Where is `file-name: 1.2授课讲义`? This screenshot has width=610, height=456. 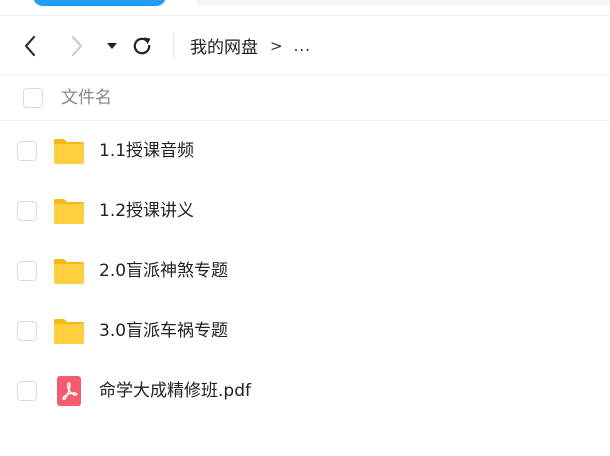 file-name: 1.2授课讲义 is located at coordinates (147, 211).